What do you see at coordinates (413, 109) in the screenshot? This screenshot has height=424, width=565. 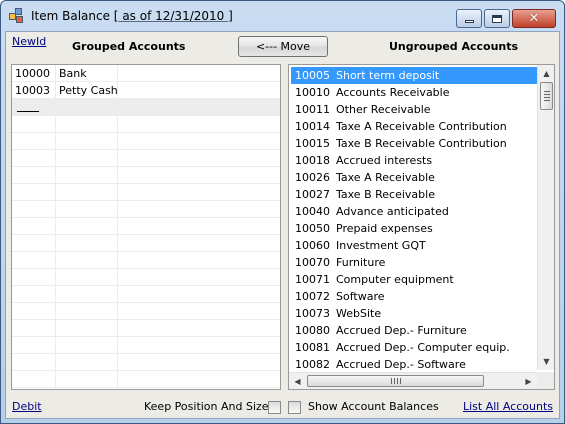 I see `list-item: 10011 Other Receivable` at bounding box center [413, 109].